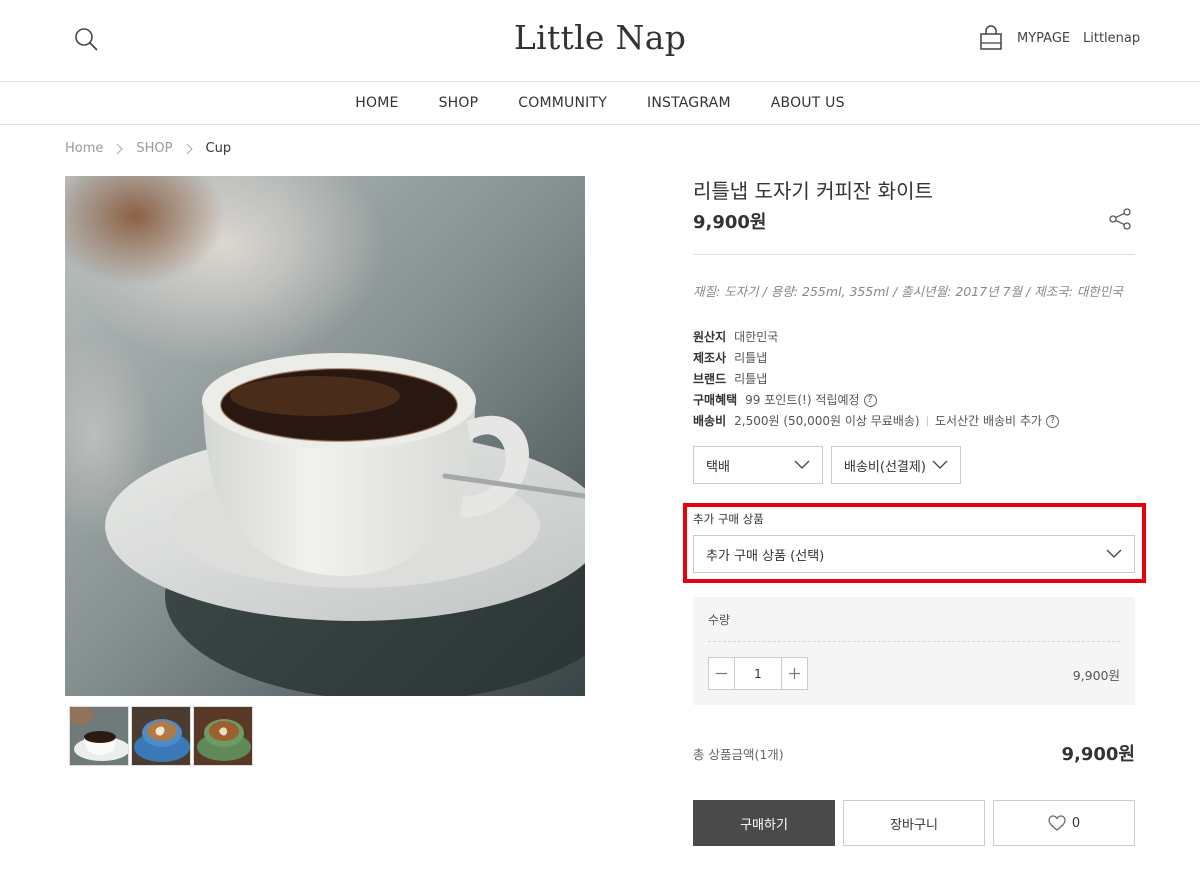 Image resolution: width=1200 pixels, height=880 pixels. I want to click on shipping-fee-select: 배송비(선결제), so click(896, 465).